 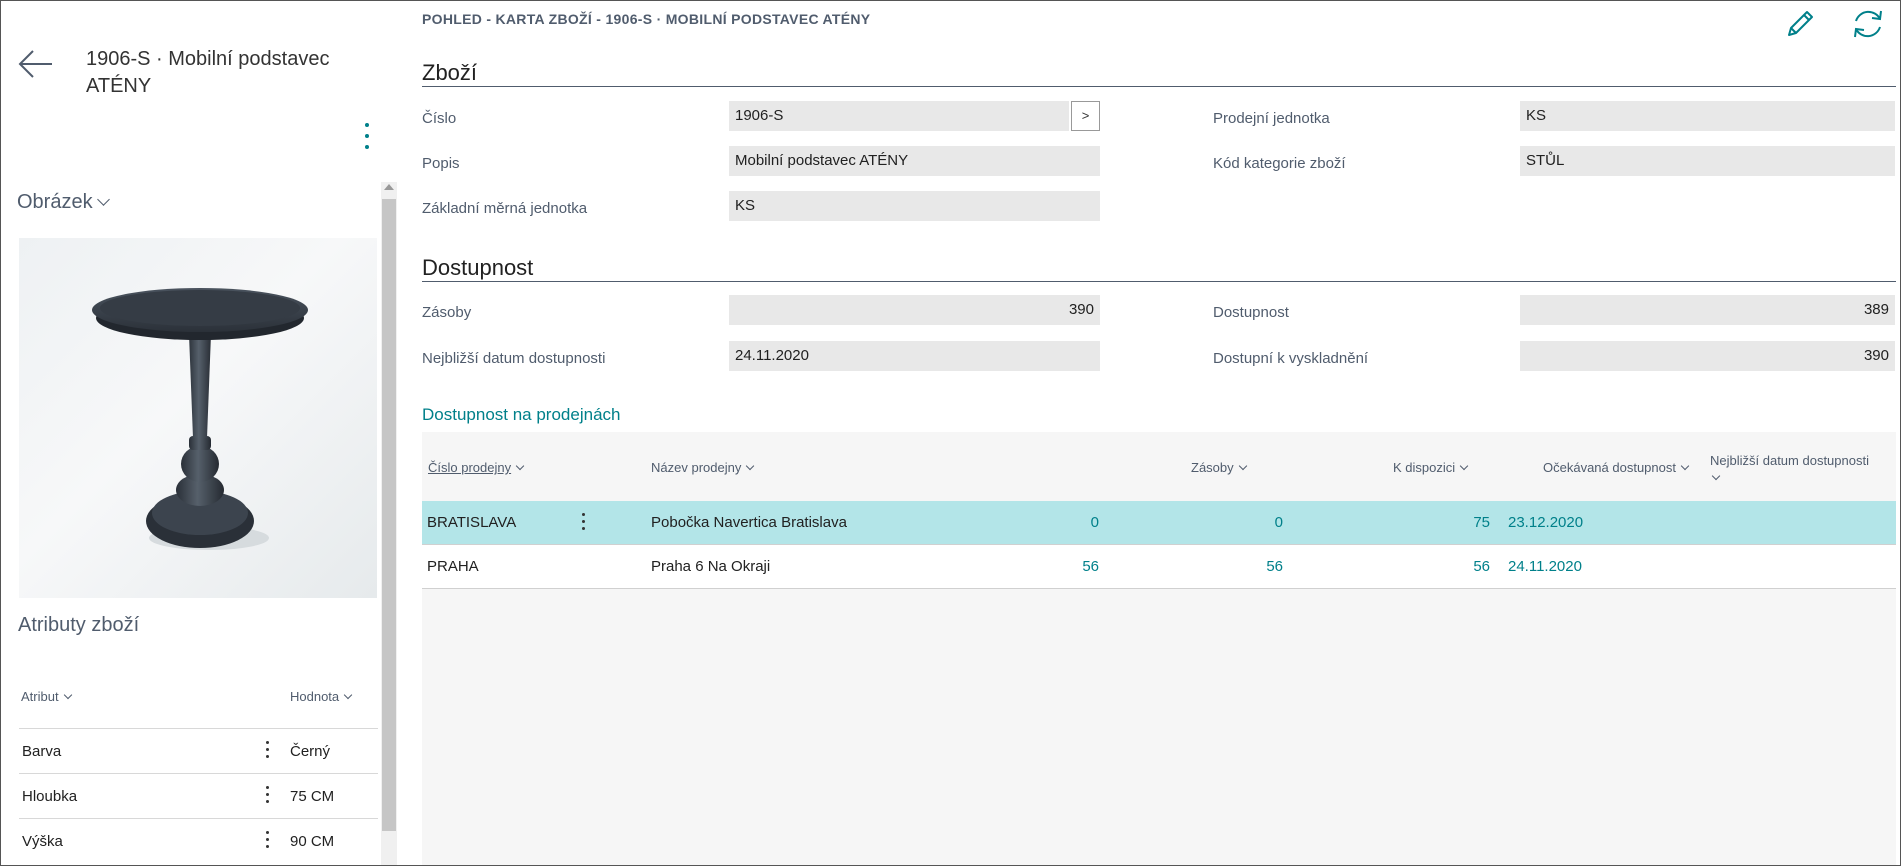 I want to click on attribute-name: Barva, so click(x=42, y=751).